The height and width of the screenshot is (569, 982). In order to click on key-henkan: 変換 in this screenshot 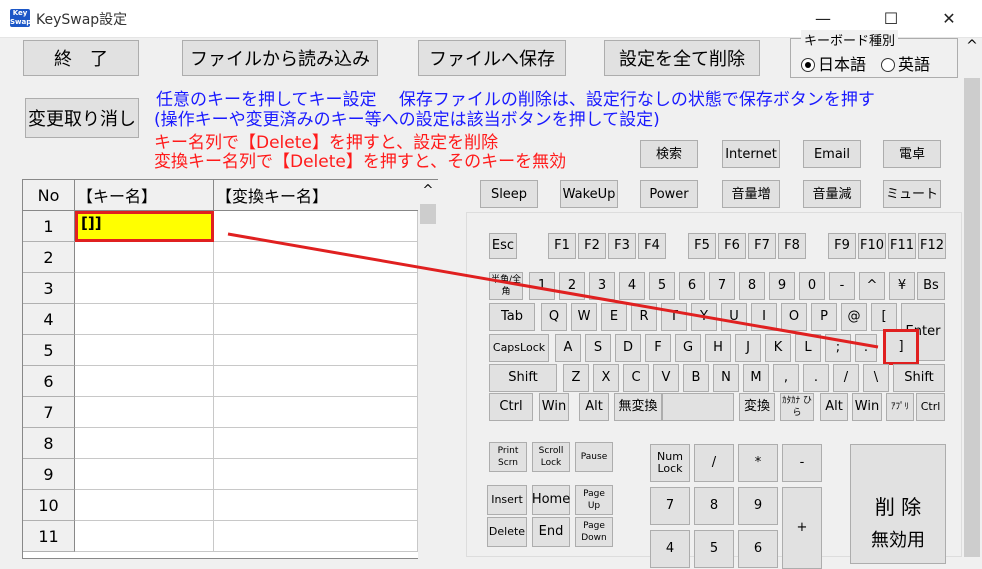, I will do `click(757, 407)`.